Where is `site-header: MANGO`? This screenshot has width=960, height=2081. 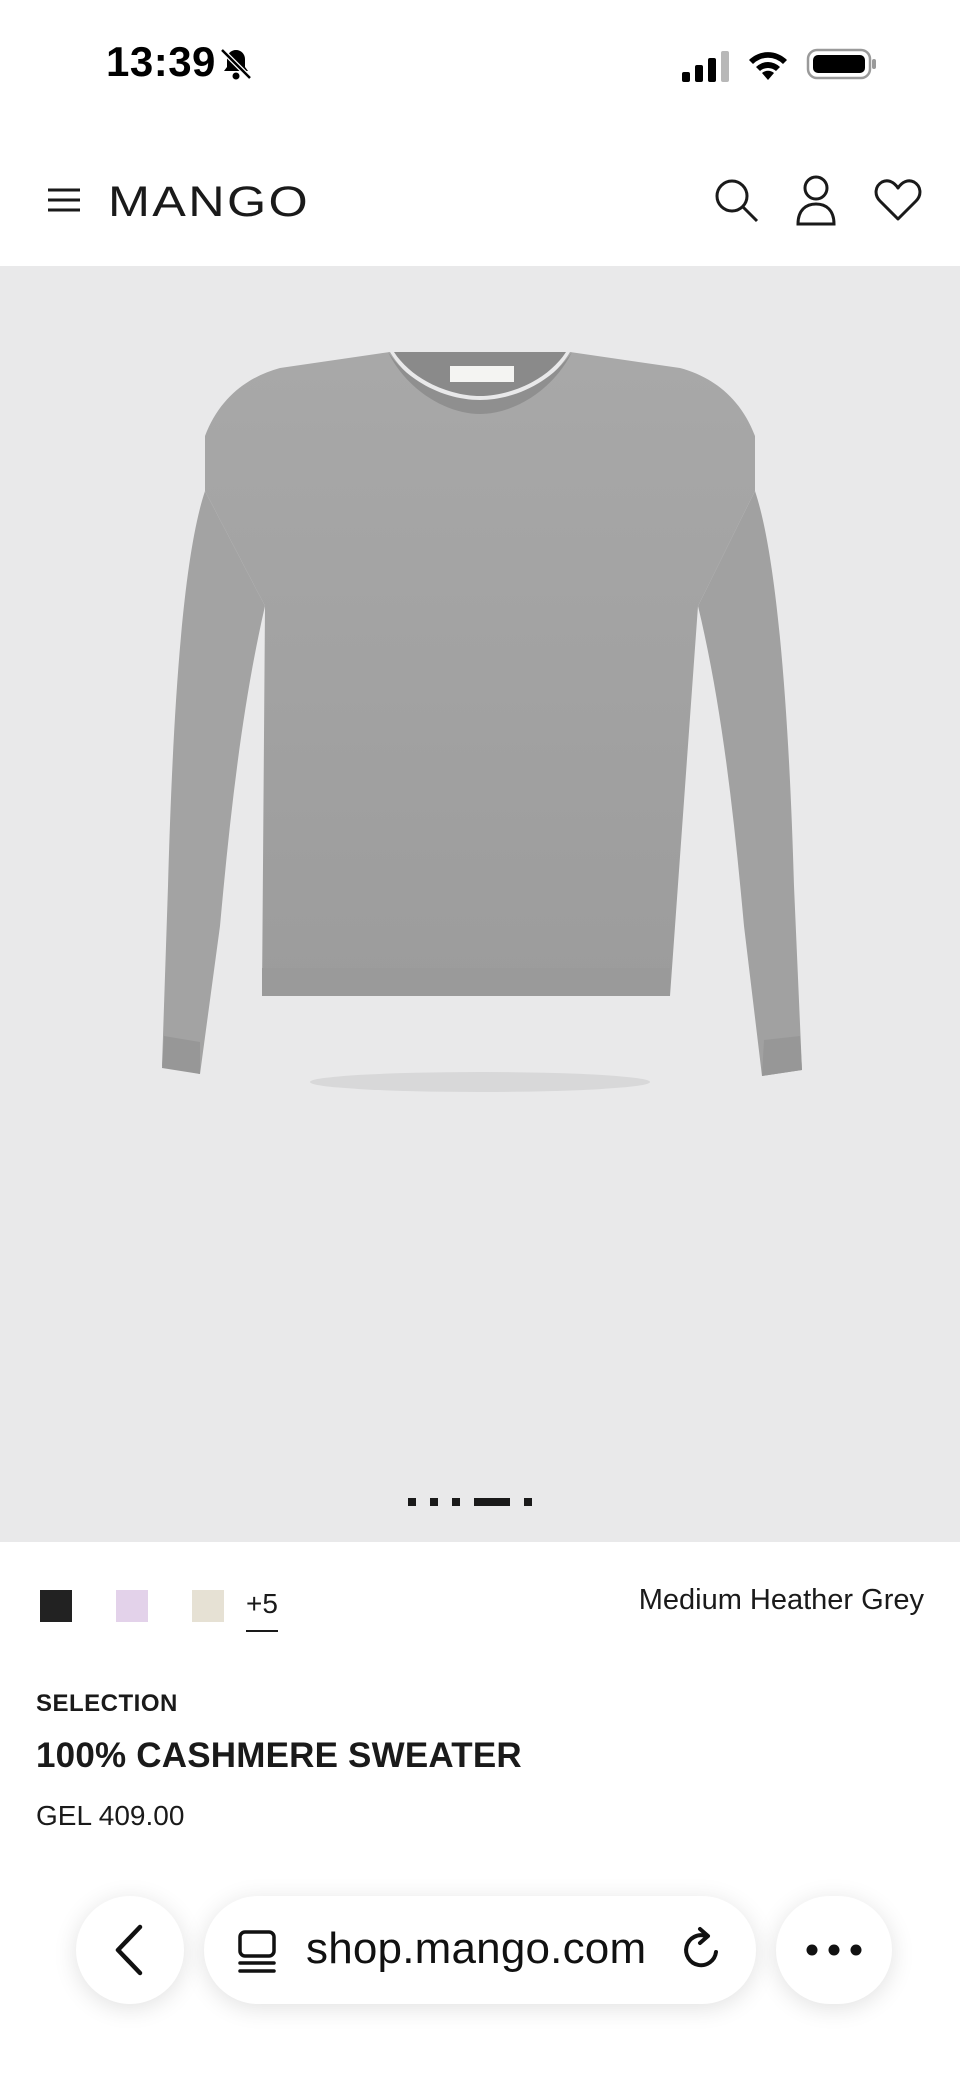 site-header: MANGO is located at coordinates (480, 208).